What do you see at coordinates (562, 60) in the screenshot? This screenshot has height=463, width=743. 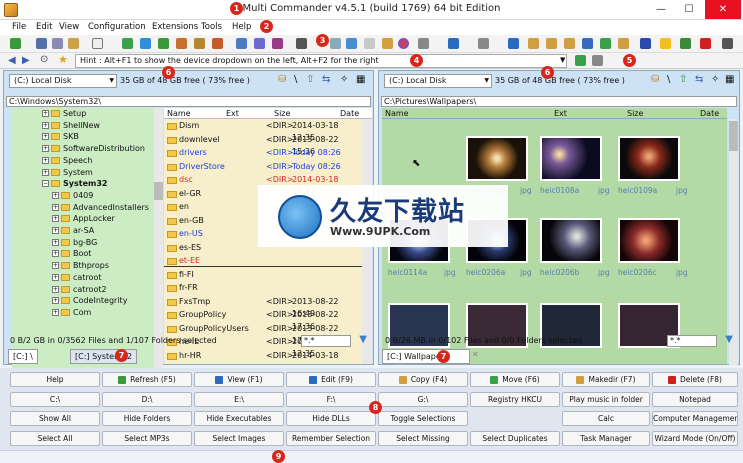 I see `hint-dropdown-arrow-icon: ▼` at bounding box center [562, 60].